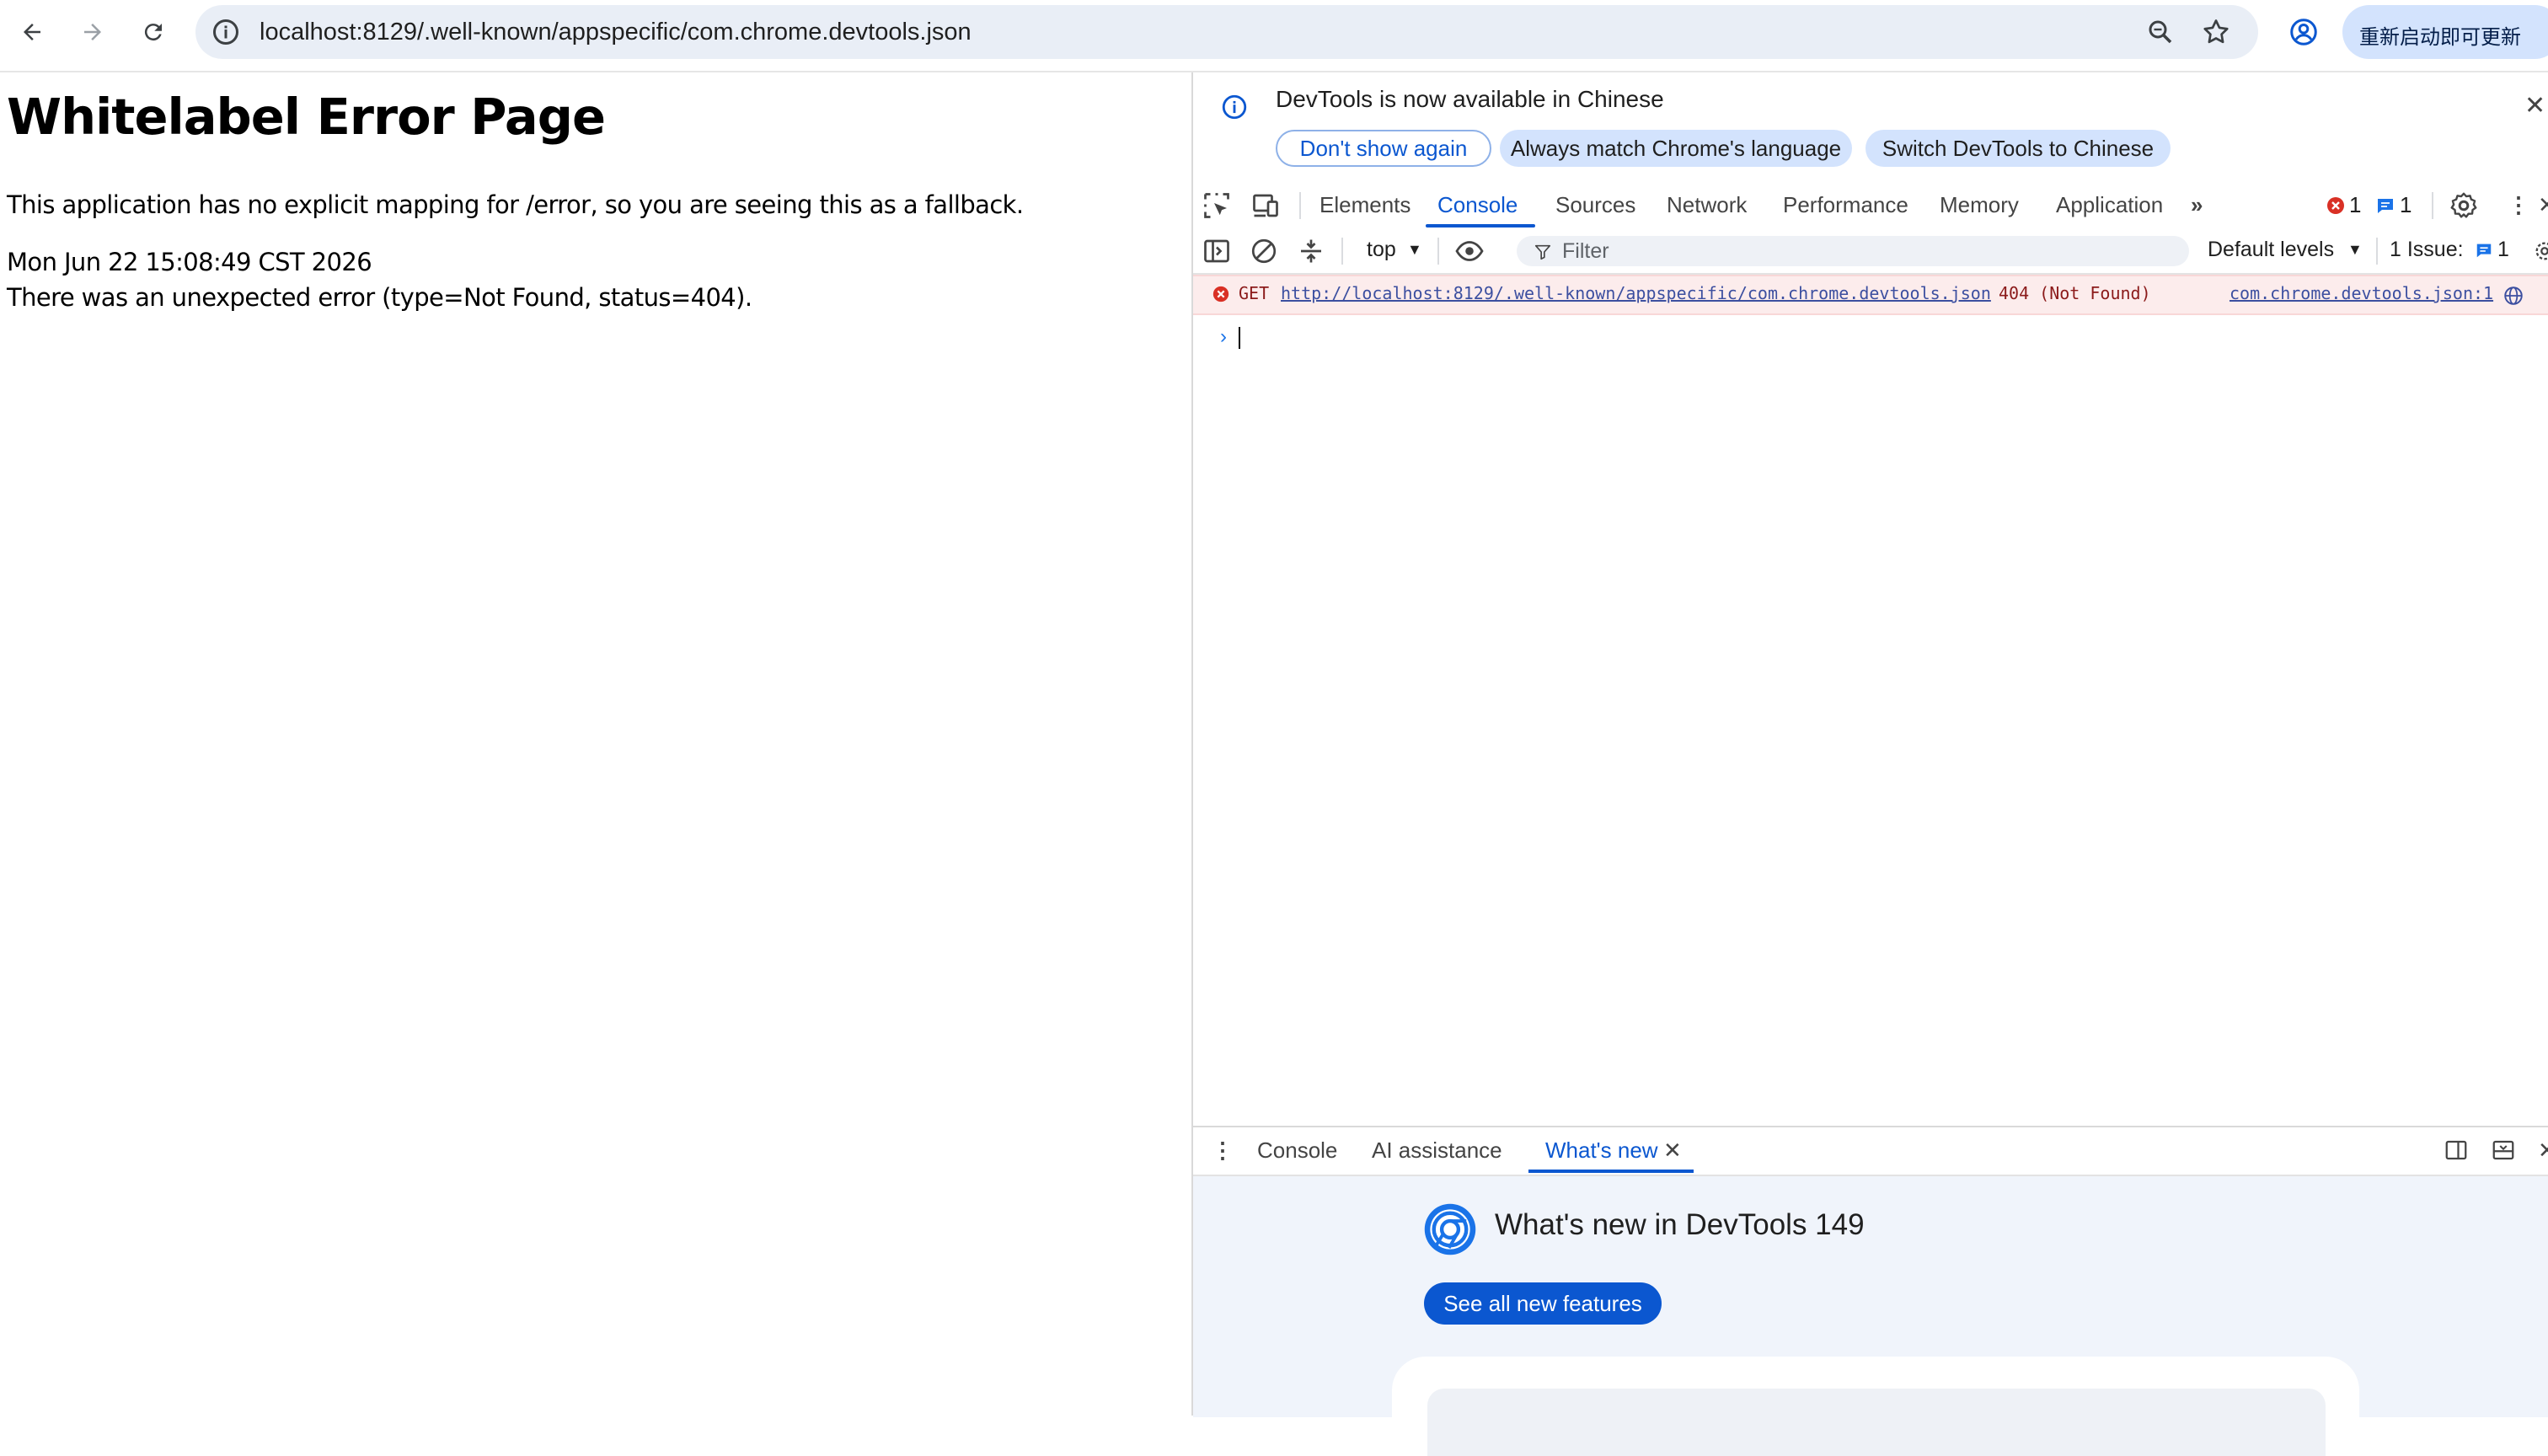 The width and height of the screenshot is (2548, 1456). What do you see at coordinates (2216, 32) in the screenshot?
I see `bookmark-star-icon` at bounding box center [2216, 32].